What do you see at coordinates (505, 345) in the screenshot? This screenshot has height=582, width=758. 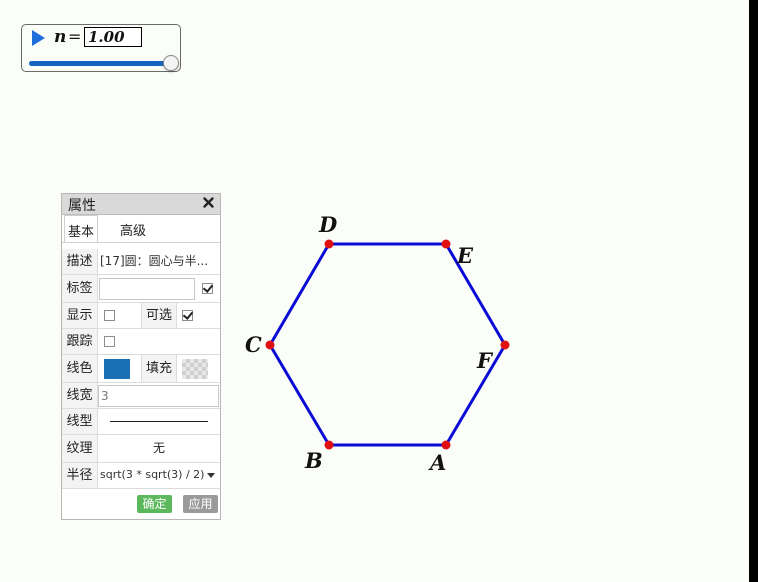 I see `point-f` at bounding box center [505, 345].